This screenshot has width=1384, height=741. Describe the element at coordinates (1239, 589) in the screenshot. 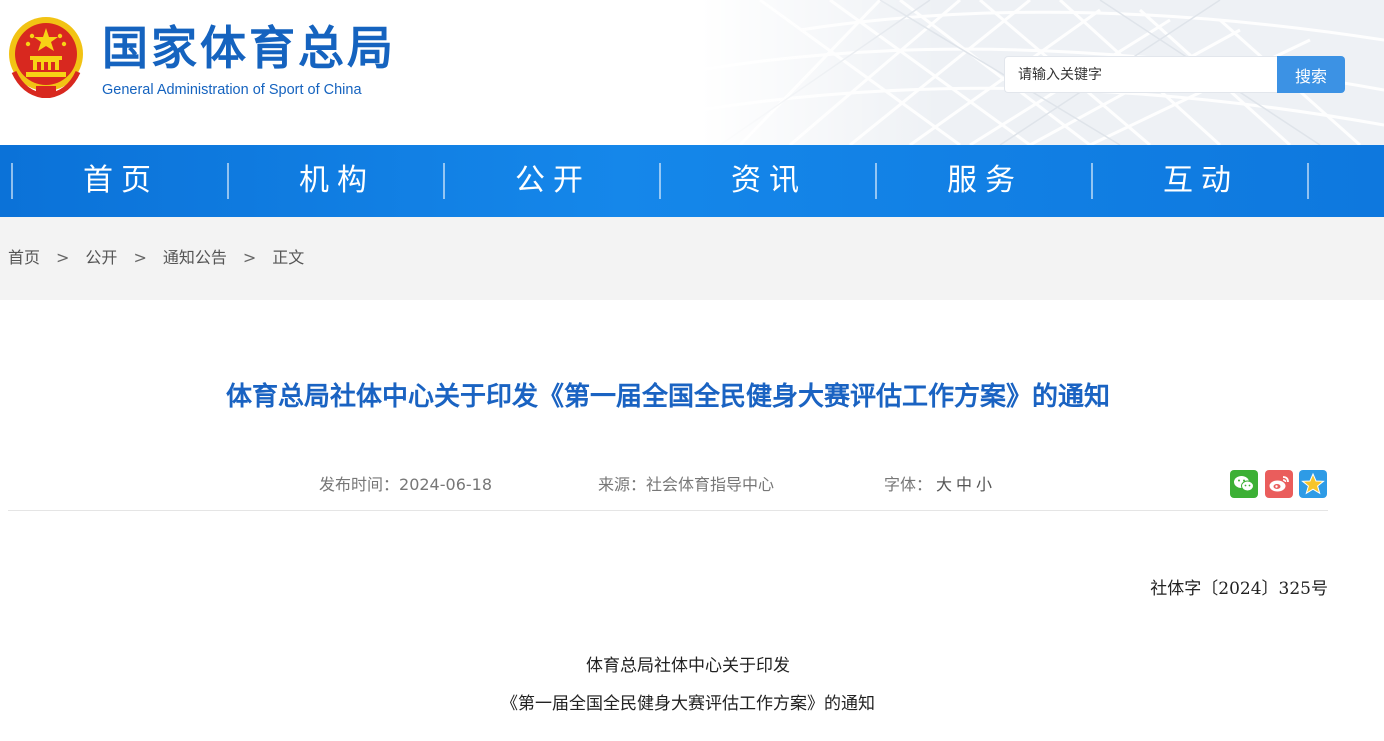

I see `document-number: 社体字〔2024〕325号` at that location.